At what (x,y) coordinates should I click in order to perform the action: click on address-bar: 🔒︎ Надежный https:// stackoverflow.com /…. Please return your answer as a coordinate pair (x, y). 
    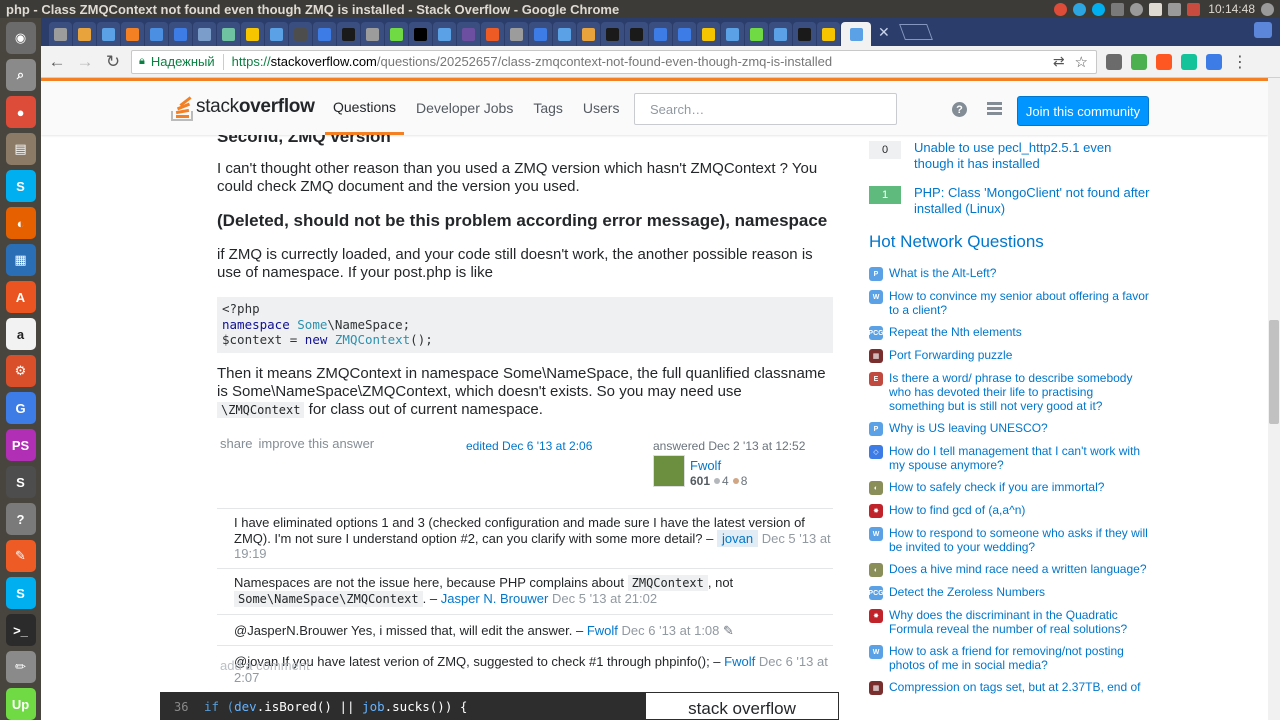
    Looking at the image, I should click on (614, 61).